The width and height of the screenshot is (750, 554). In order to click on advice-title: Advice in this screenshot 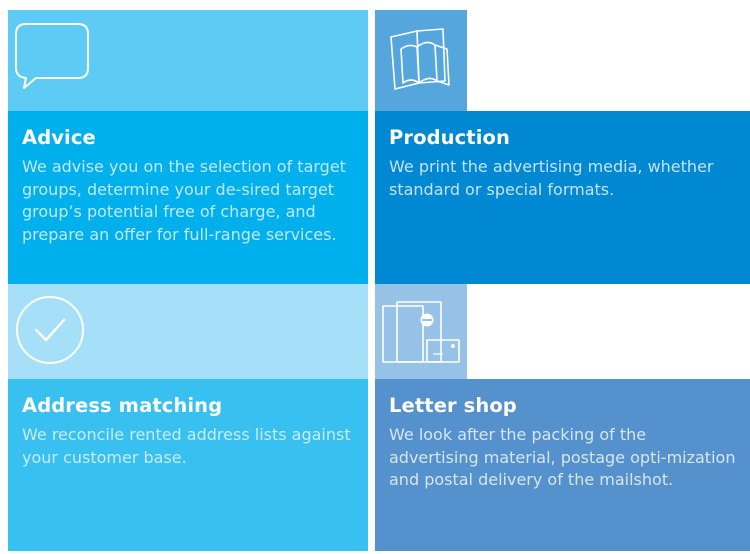, I will do `click(59, 137)`.